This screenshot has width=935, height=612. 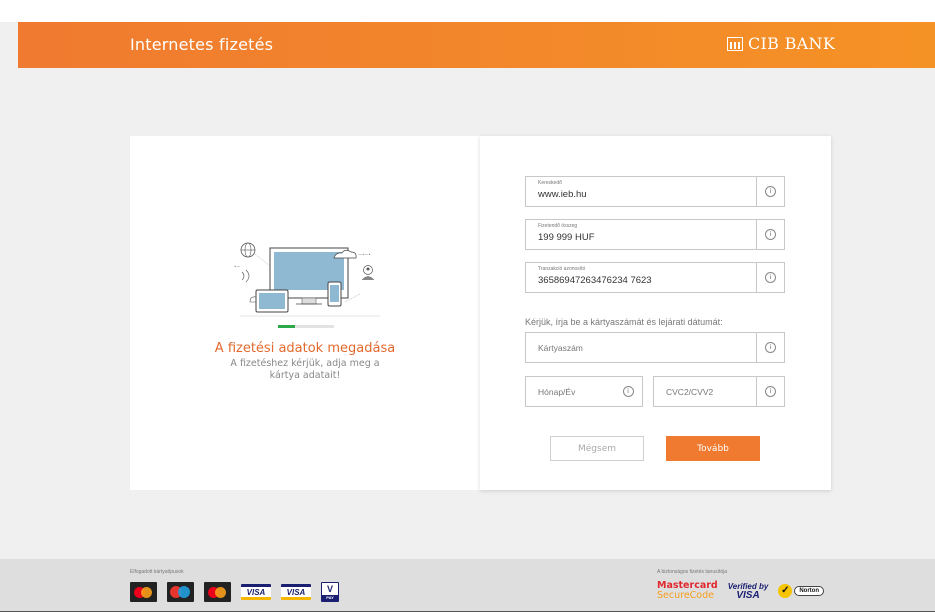 What do you see at coordinates (180, 592) in the screenshot?
I see `maestro-icon` at bounding box center [180, 592].